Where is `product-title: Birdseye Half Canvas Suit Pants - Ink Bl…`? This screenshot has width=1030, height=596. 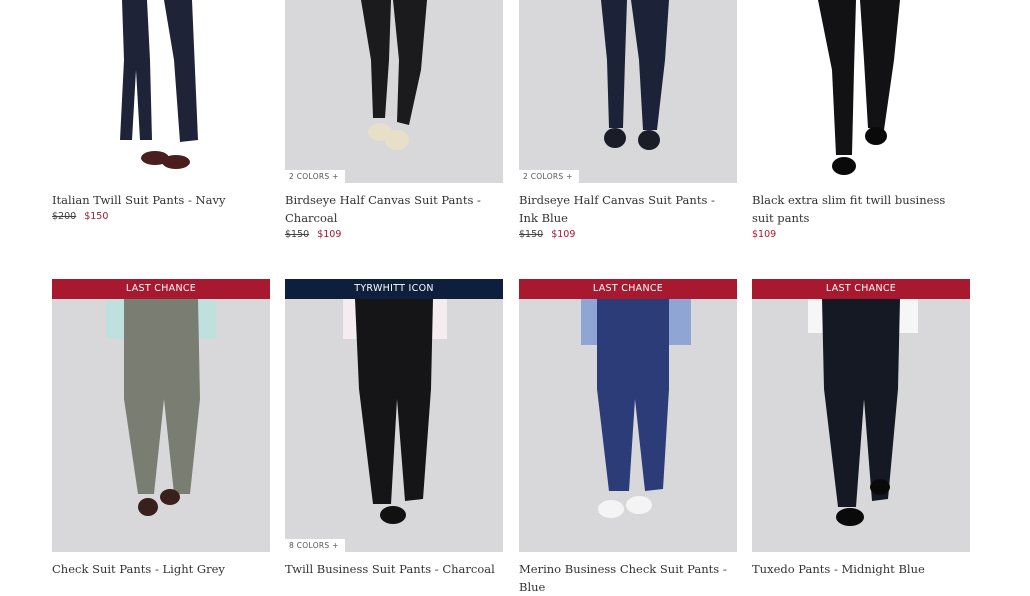 product-title: Birdseye Half Canvas Suit Pants - Ink Bl… is located at coordinates (628, 209).